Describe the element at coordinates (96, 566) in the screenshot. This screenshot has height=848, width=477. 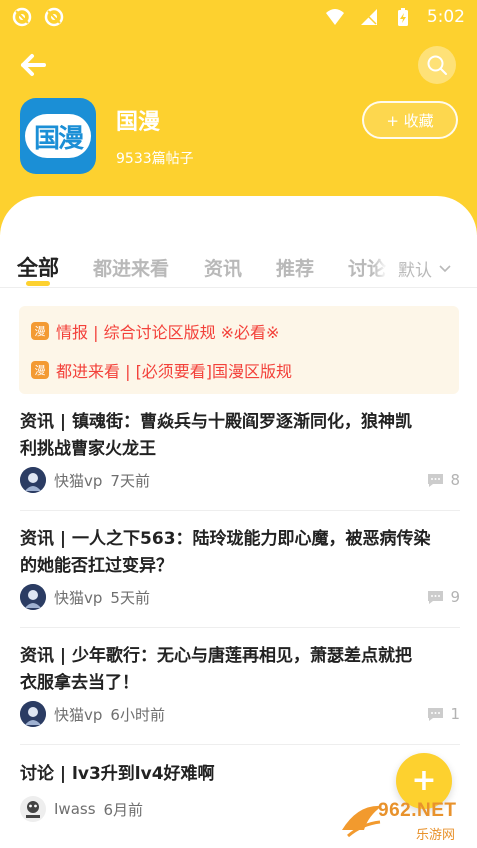
I see `post-title-line: 的她能否扛过变异？` at that location.